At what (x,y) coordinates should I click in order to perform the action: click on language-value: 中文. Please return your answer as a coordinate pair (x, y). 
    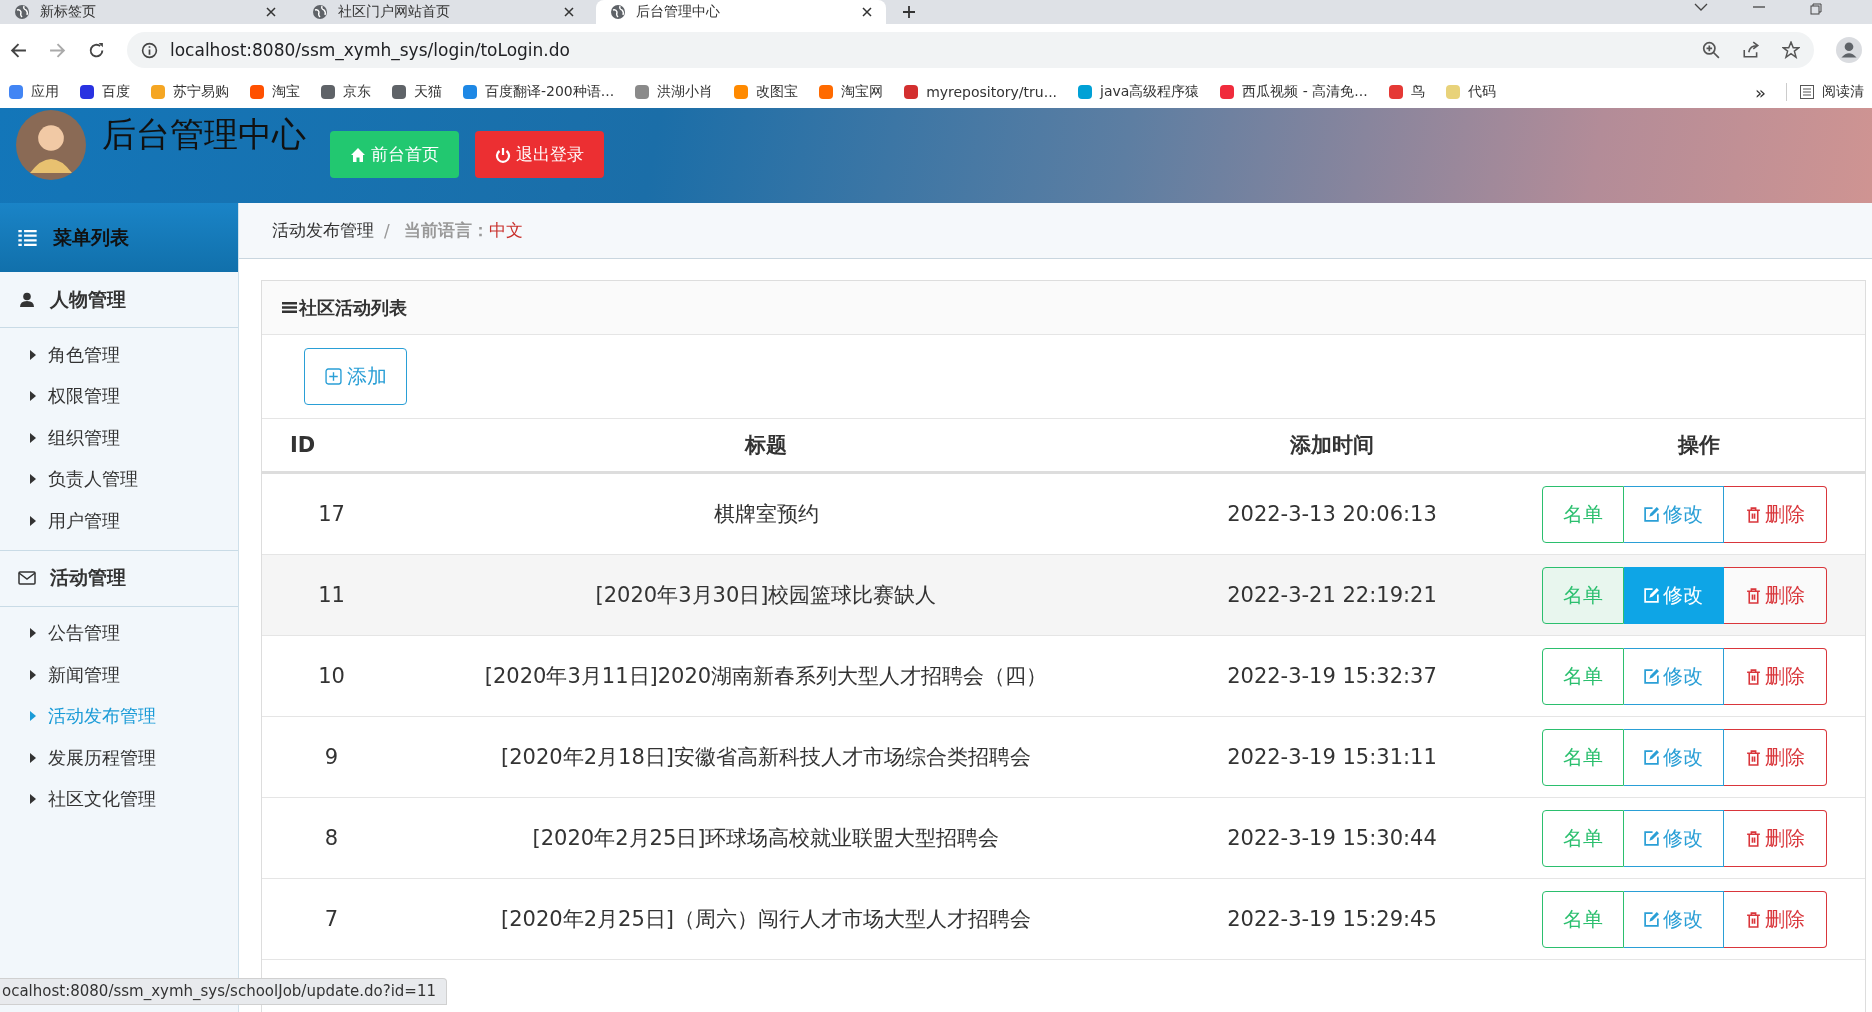
    Looking at the image, I should click on (505, 230).